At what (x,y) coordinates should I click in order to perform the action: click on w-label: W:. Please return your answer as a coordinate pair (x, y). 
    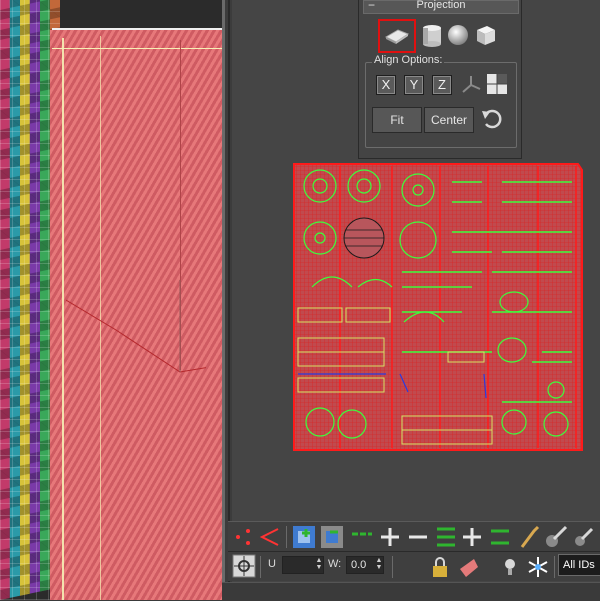
    Looking at the image, I should click on (335, 564).